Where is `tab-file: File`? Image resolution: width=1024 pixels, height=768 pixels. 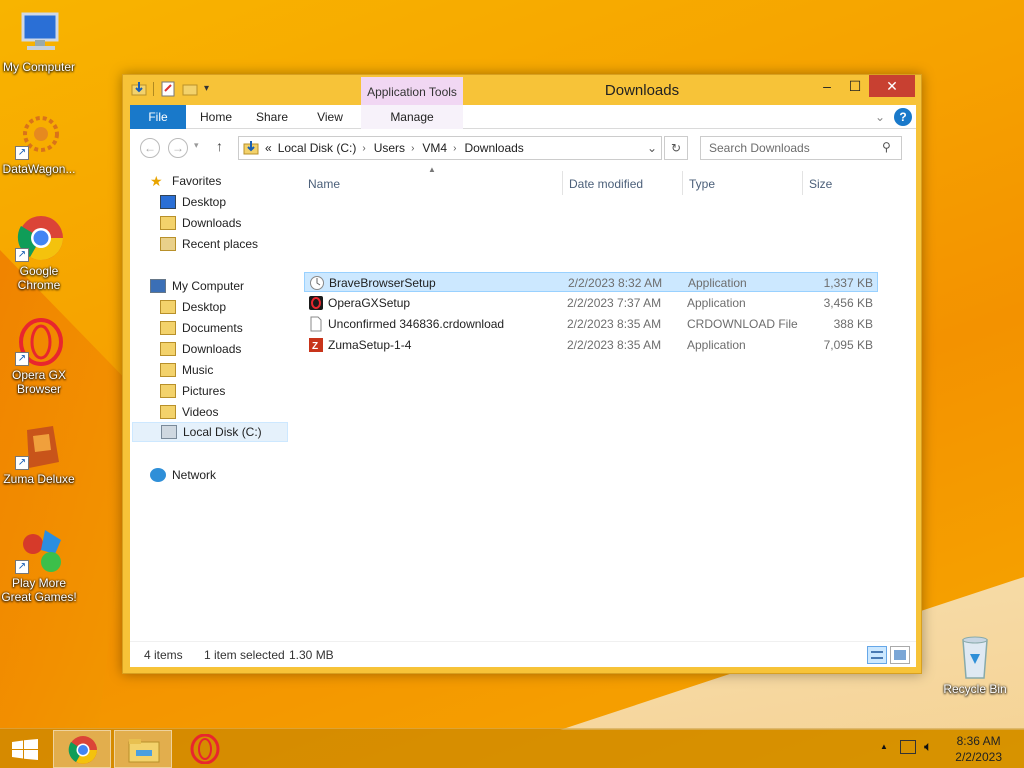 tab-file: File is located at coordinates (158, 117).